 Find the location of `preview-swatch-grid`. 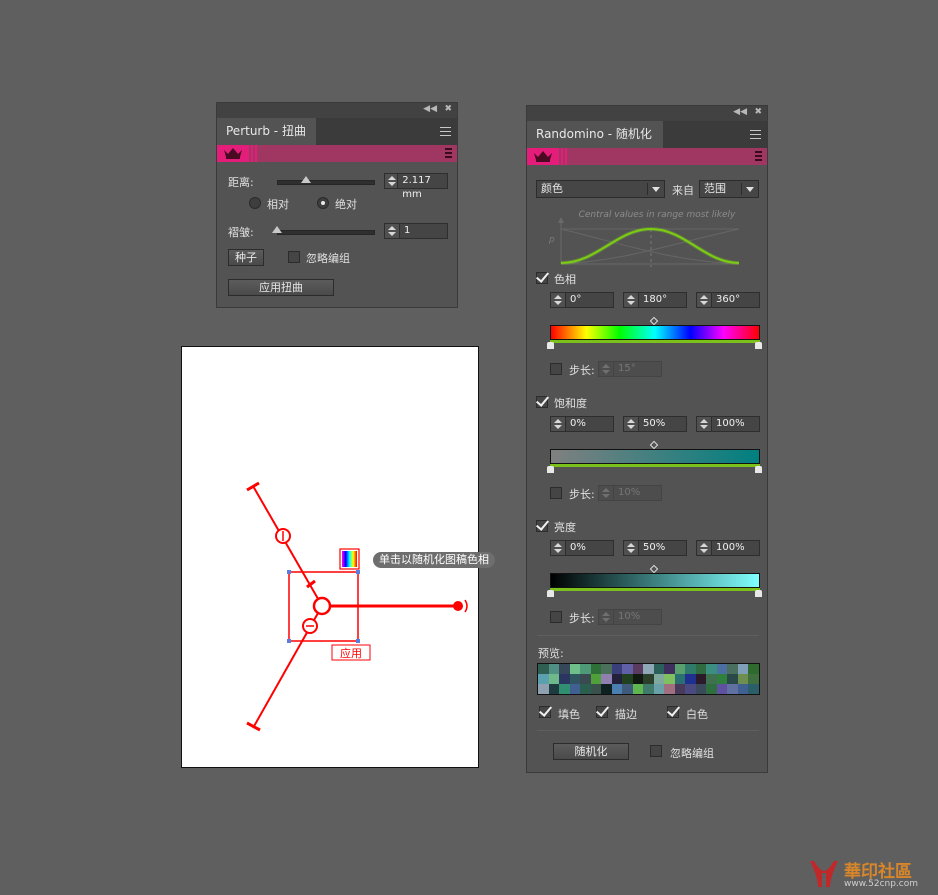

preview-swatch-grid is located at coordinates (648, 679).